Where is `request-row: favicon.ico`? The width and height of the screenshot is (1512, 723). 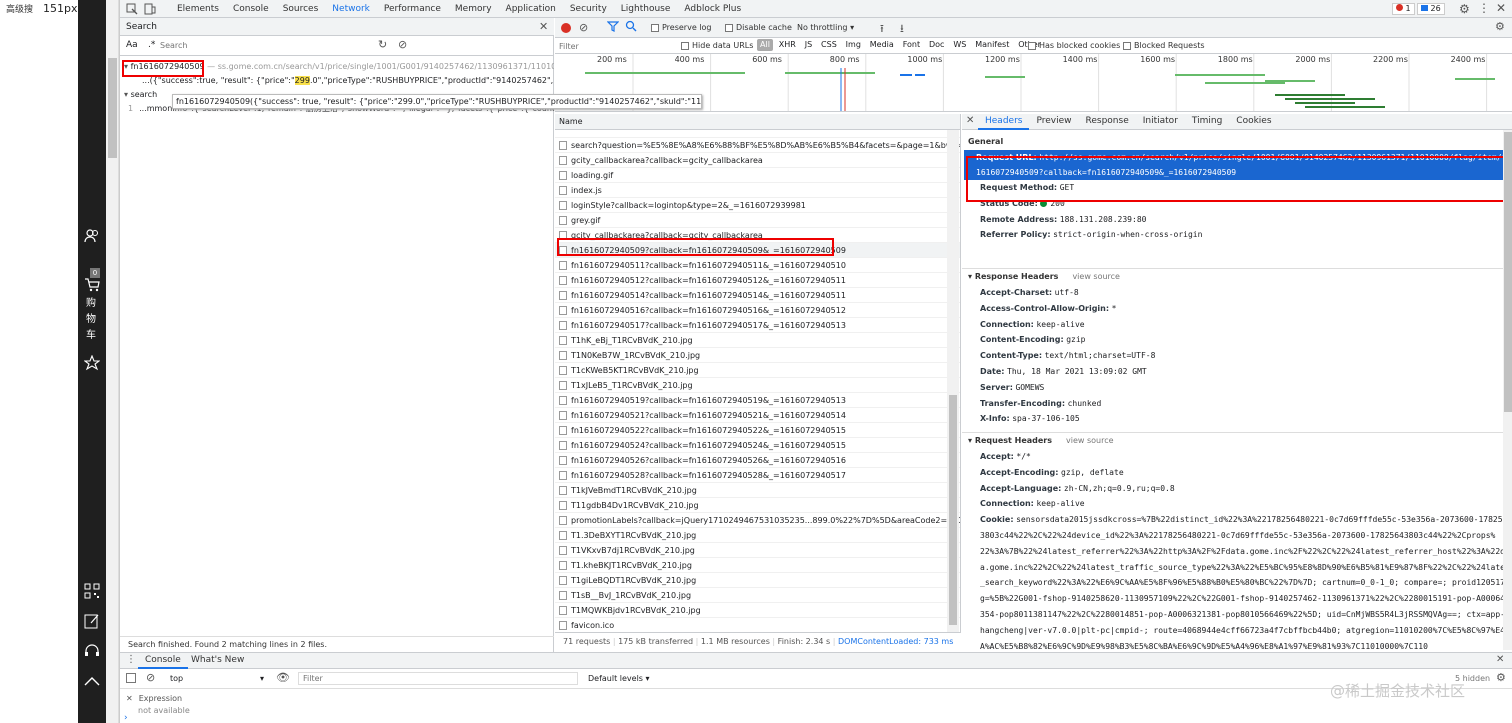 request-row: favicon.ico is located at coordinates (757, 625).